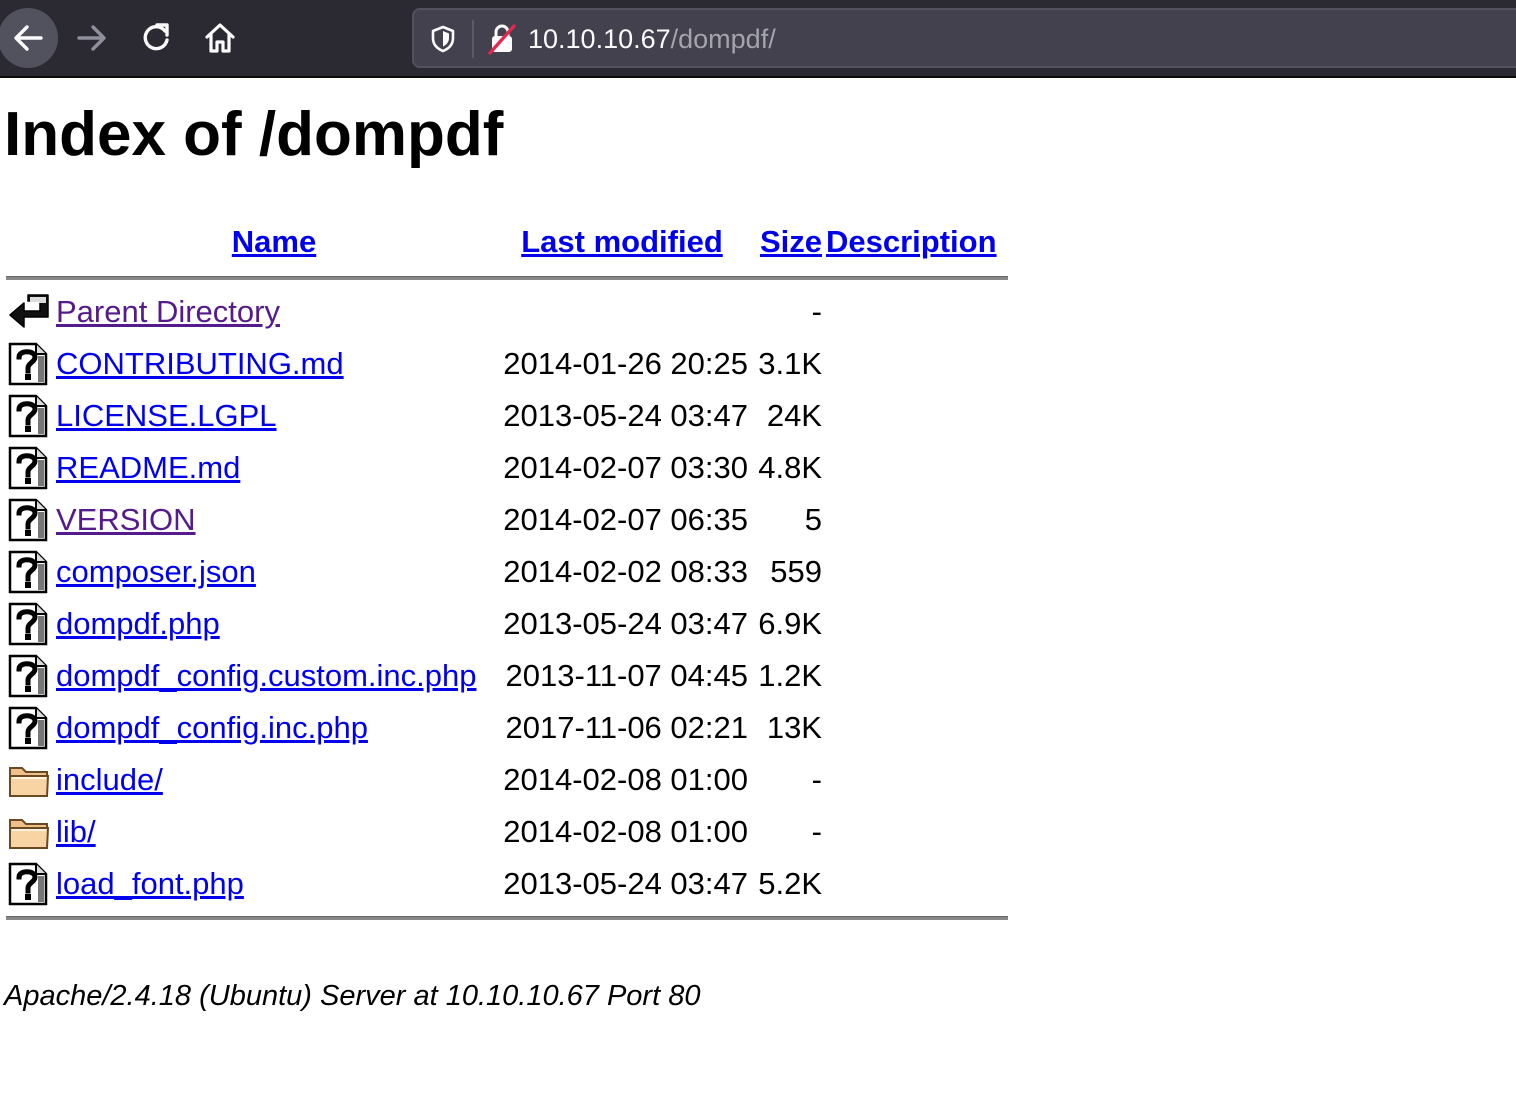 This screenshot has width=1516, height=1102. What do you see at coordinates (507, 780) in the screenshot?
I see `table-row: include/ 2014-02-08 01:00 -` at bounding box center [507, 780].